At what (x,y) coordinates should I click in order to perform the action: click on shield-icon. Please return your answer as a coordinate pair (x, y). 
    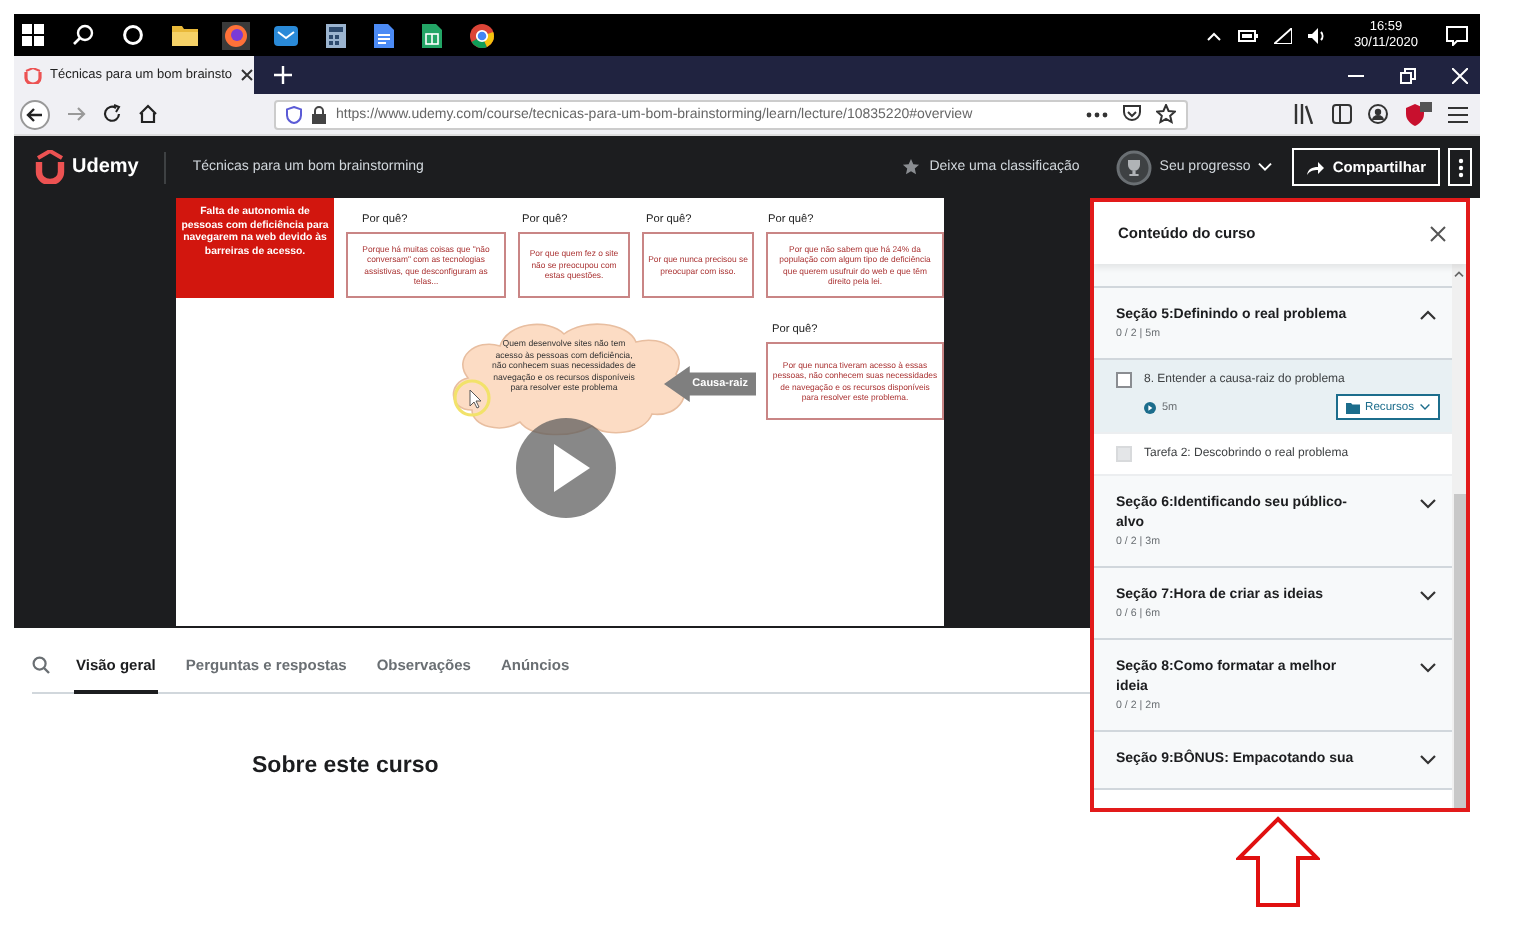
    Looking at the image, I should click on (294, 114).